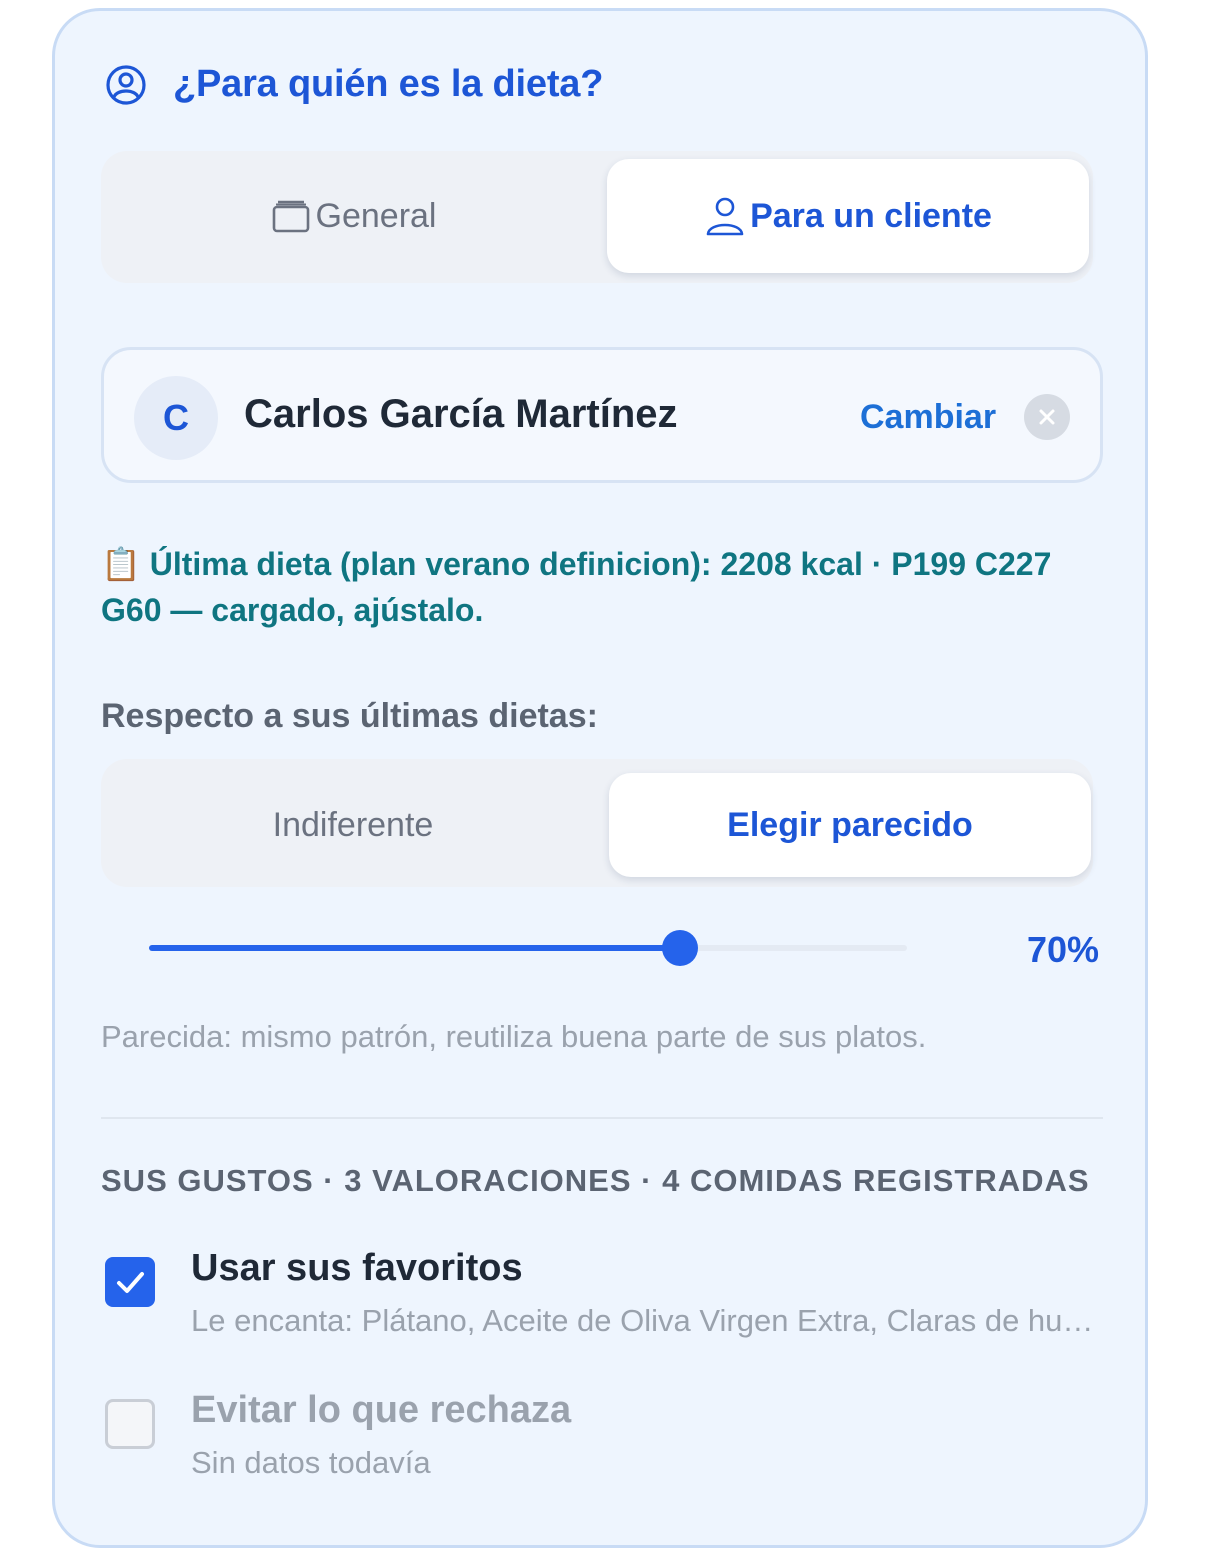  I want to click on option-indifferent: Indiferente, so click(353, 825).